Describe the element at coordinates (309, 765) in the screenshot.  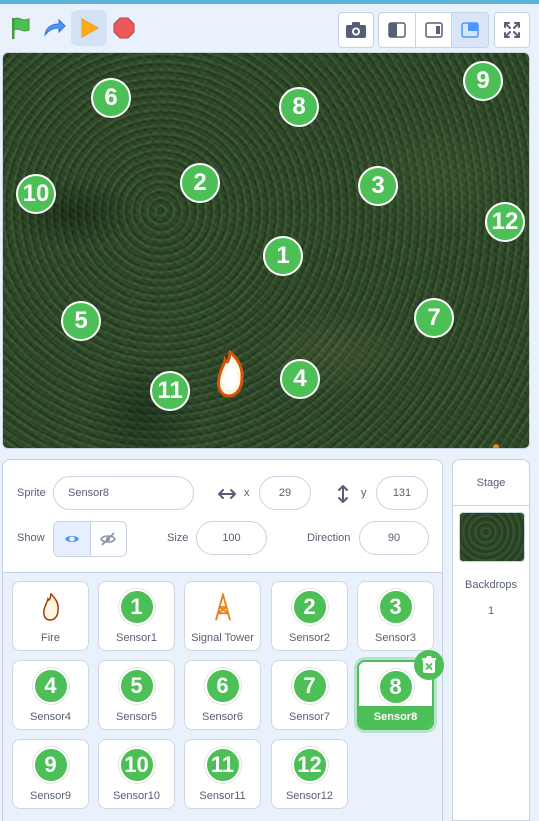
I see `sprite-thumb: 12` at that location.